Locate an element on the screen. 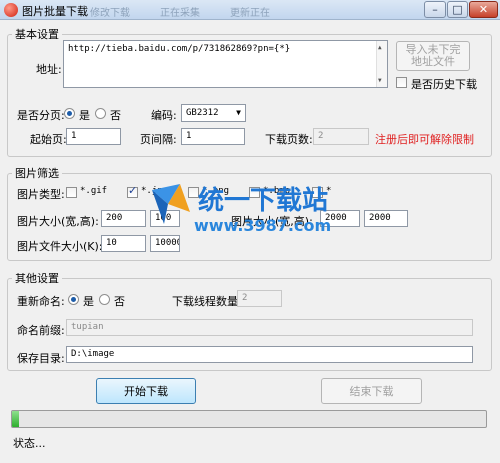  other-settings-legend: 其他设置 is located at coordinates (37, 278).